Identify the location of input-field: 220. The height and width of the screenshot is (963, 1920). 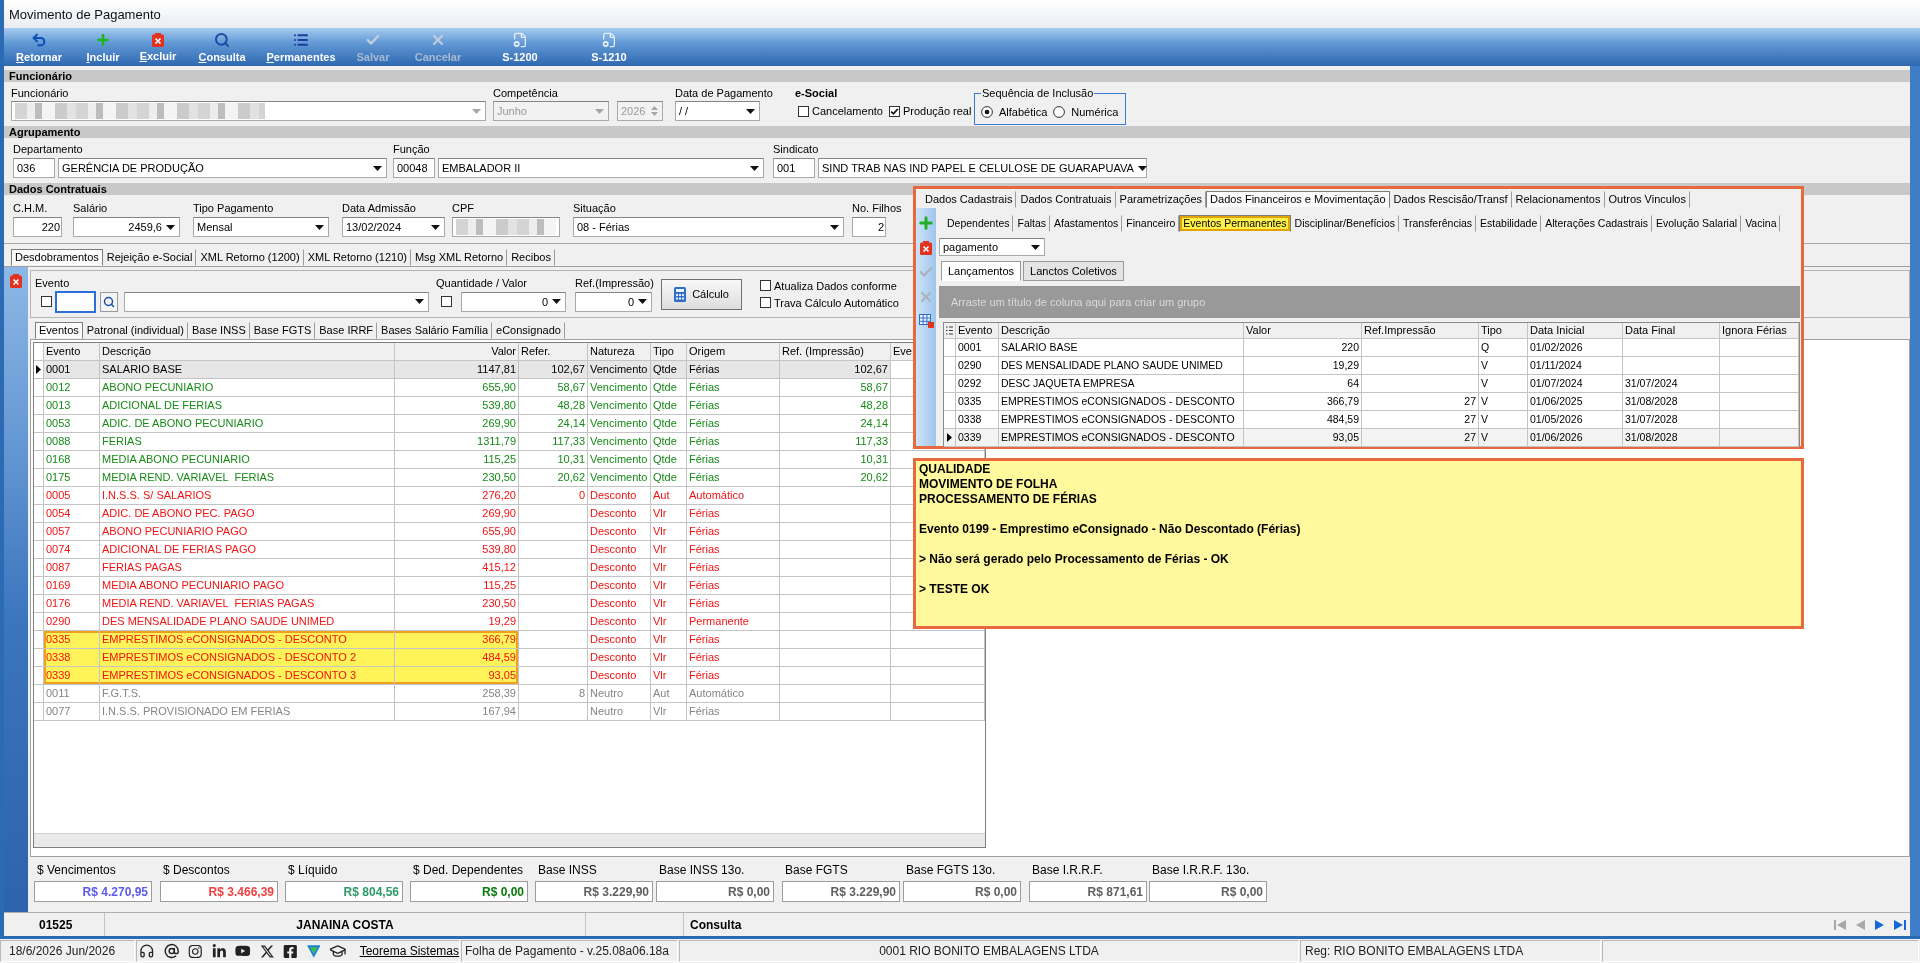
(37, 227).